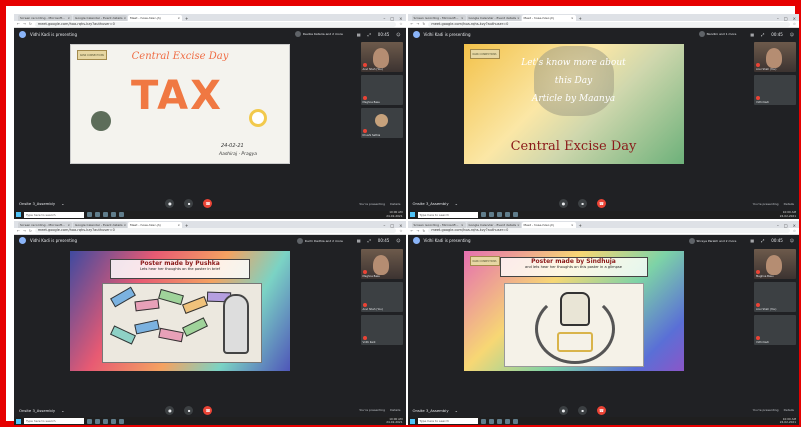 The width and height of the screenshot is (801, 427). I want to click on participant-tile: Khushi Sethia, so click(381, 123).